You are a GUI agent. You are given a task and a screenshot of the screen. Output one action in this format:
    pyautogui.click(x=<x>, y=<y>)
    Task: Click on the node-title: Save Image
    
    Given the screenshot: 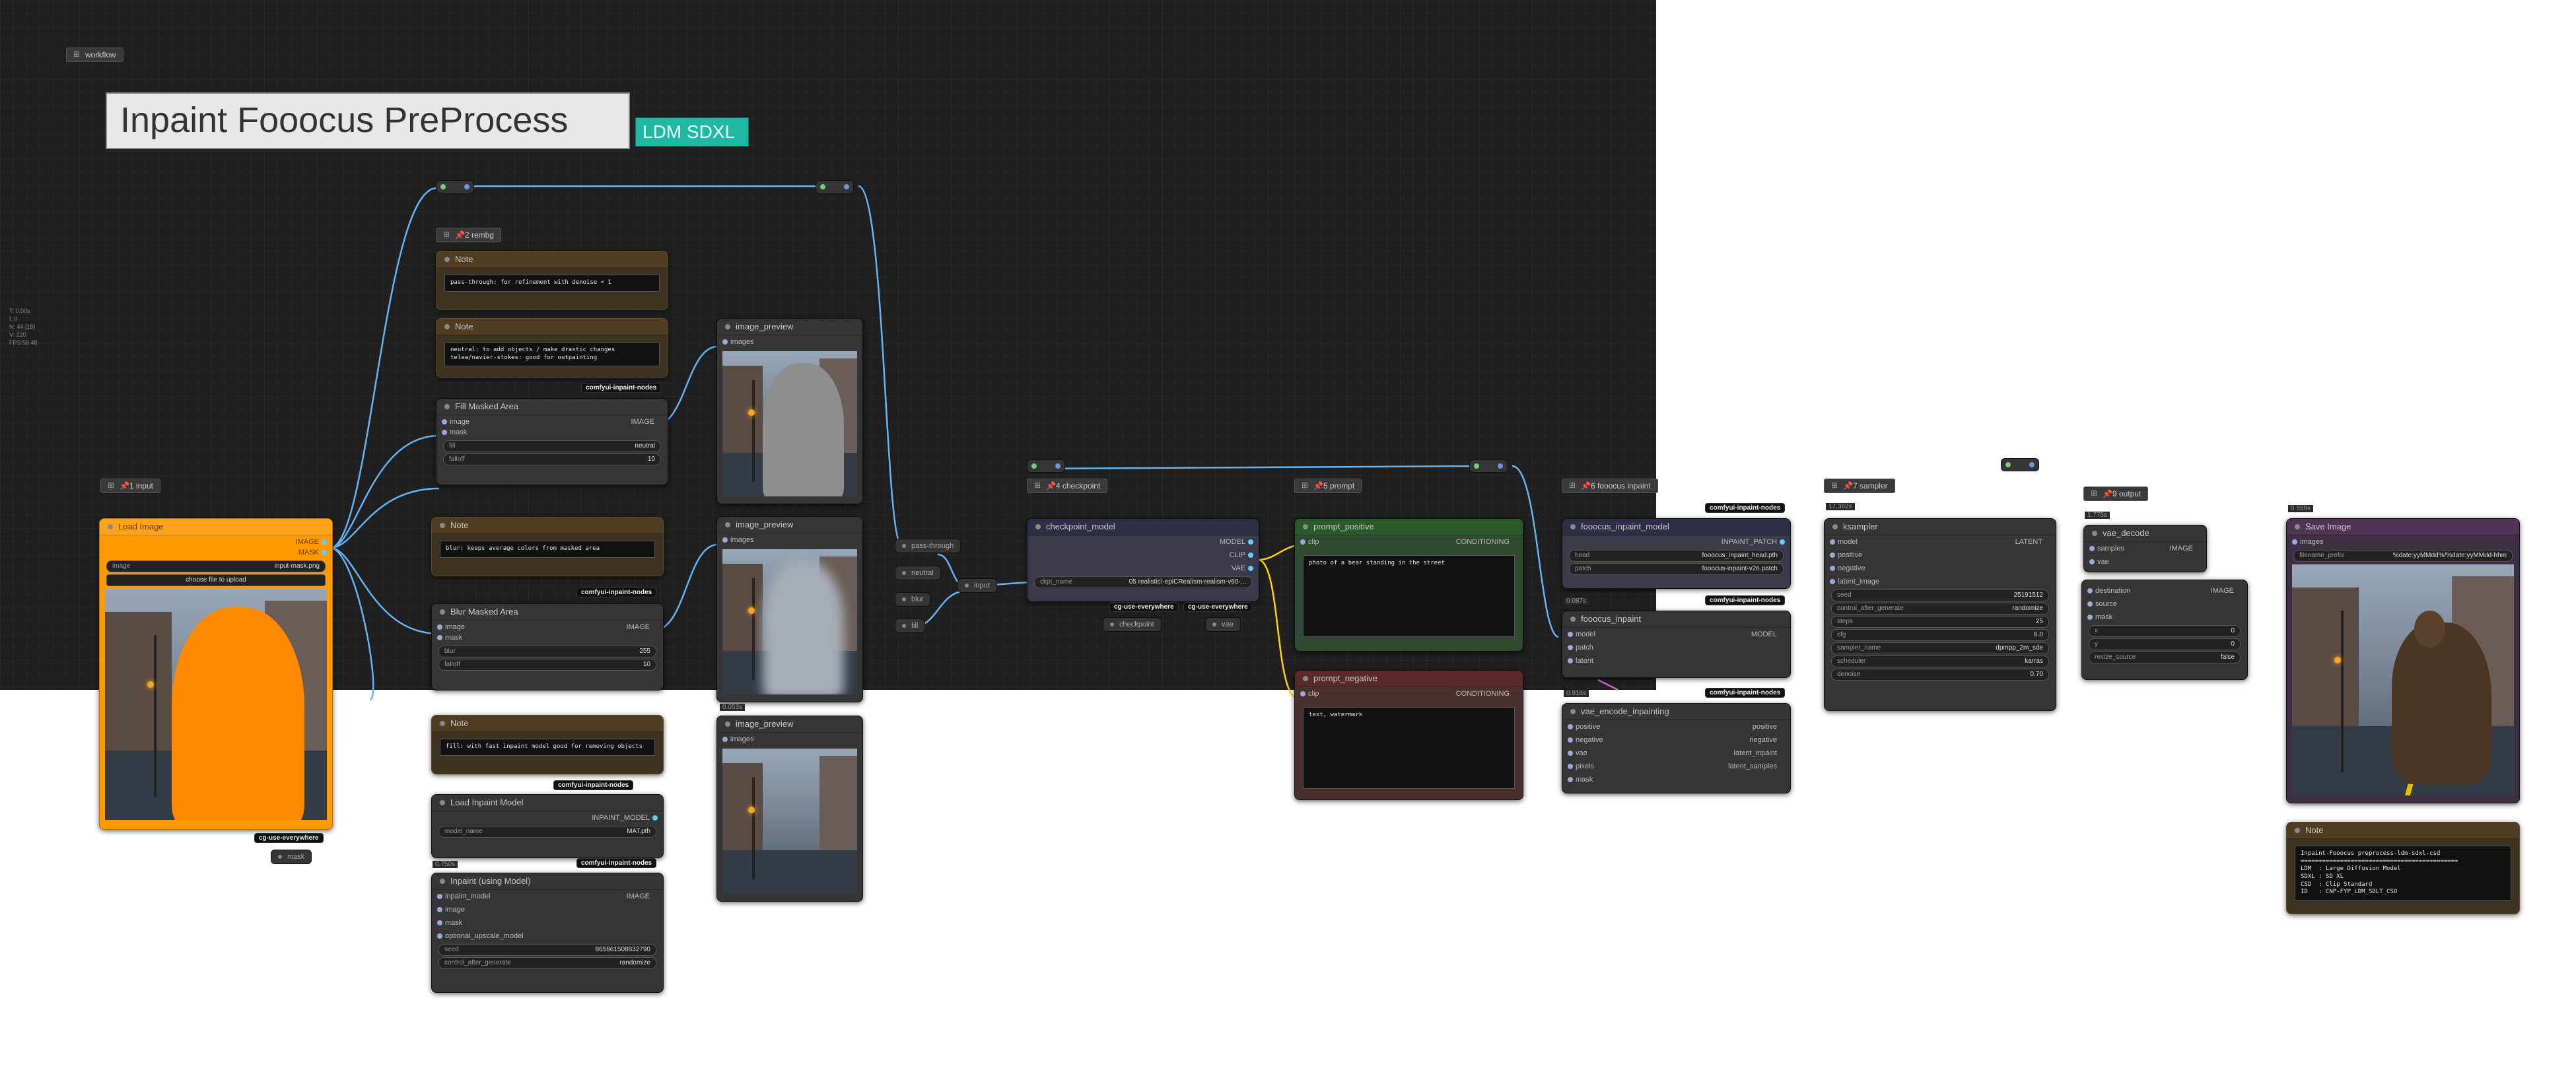 What is the action you would take?
    pyautogui.click(x=2403, y=527)
    